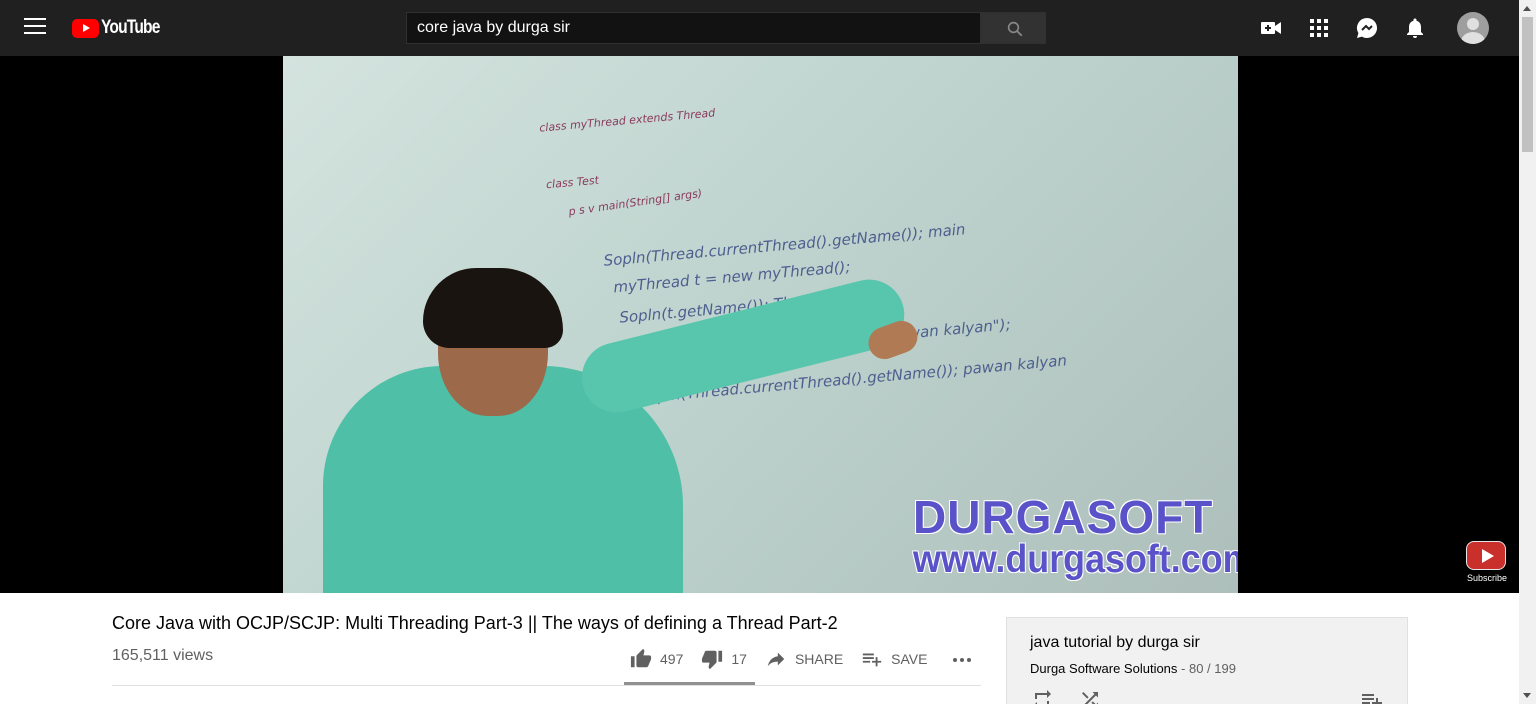 This screenshot has width=1536, height=704. What do you see at coordinates (1115, 643) in the screenshot?
I see `playlist-title: java tutorial by durga sir` at bounding box center [1115, 643].